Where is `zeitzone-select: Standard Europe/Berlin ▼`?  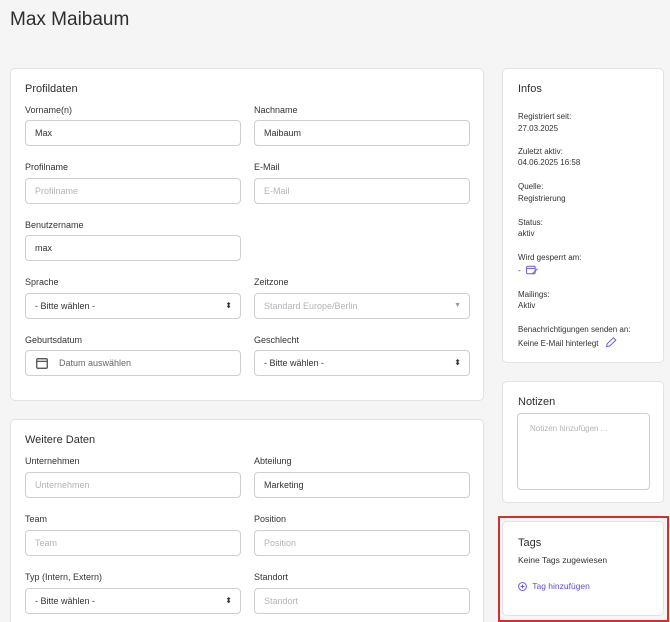 zeitzone-select: Standard Europe/Berlin ▼ is located at coordinates (362, 306).